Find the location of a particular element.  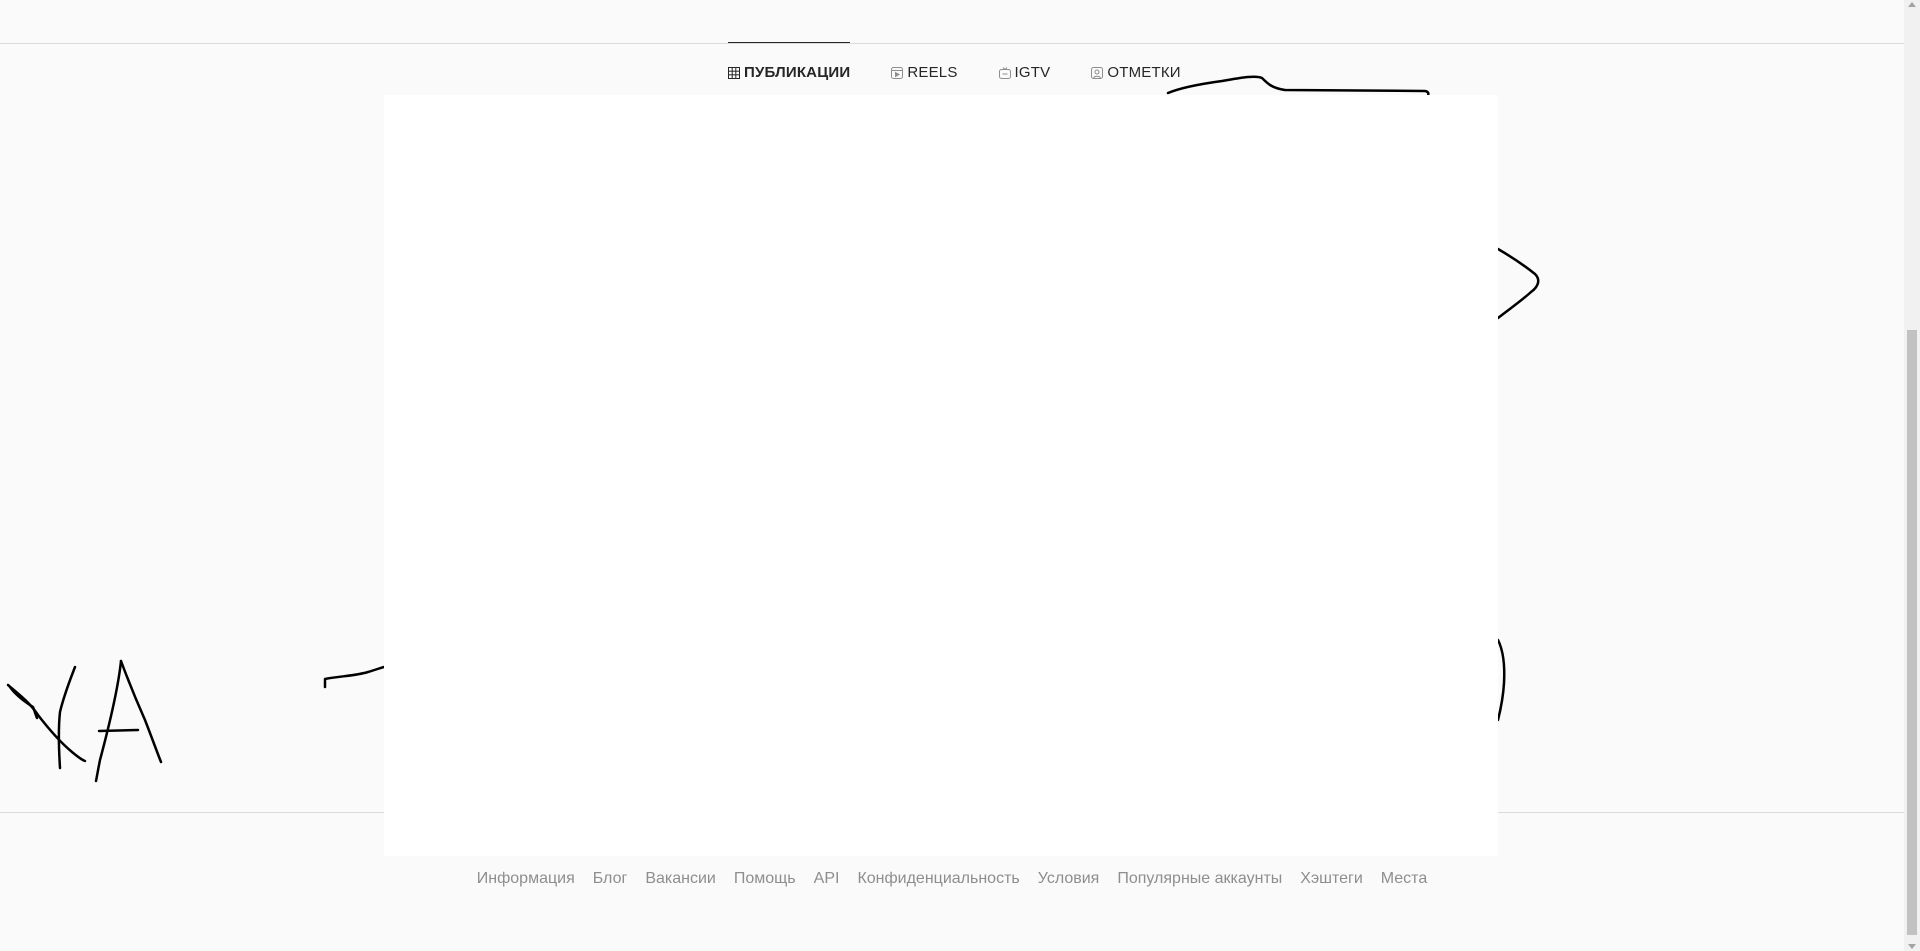

scribble-right-curve is located at coordinates (1501, 680).